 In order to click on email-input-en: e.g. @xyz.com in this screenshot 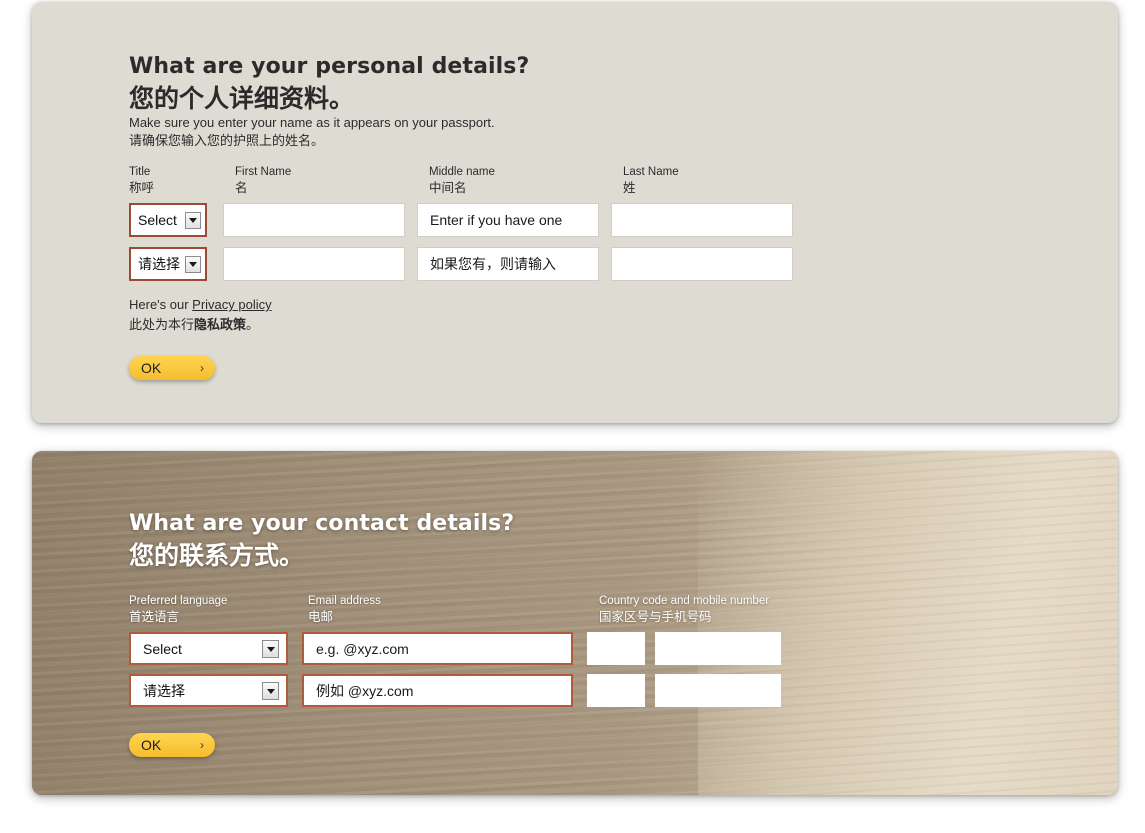, I will do `click(437, 648)`.